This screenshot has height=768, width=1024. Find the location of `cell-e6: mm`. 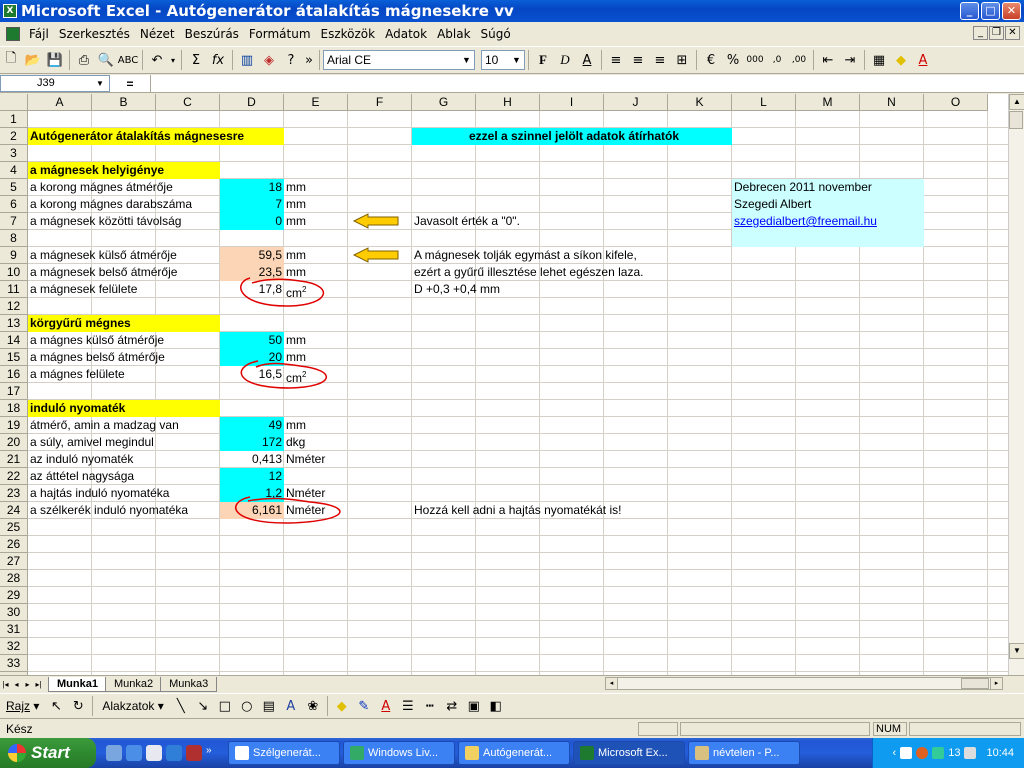

cell-e6: mm is located at coordinates (316, 204).